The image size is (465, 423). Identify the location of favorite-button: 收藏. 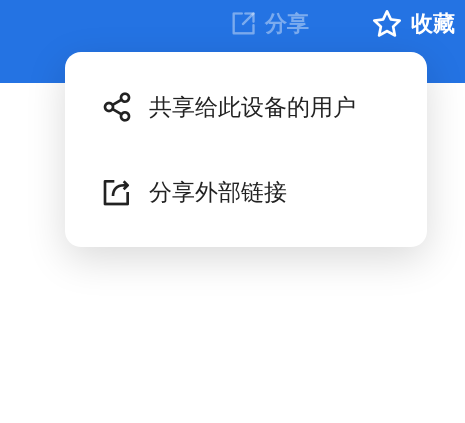
(413, 23).